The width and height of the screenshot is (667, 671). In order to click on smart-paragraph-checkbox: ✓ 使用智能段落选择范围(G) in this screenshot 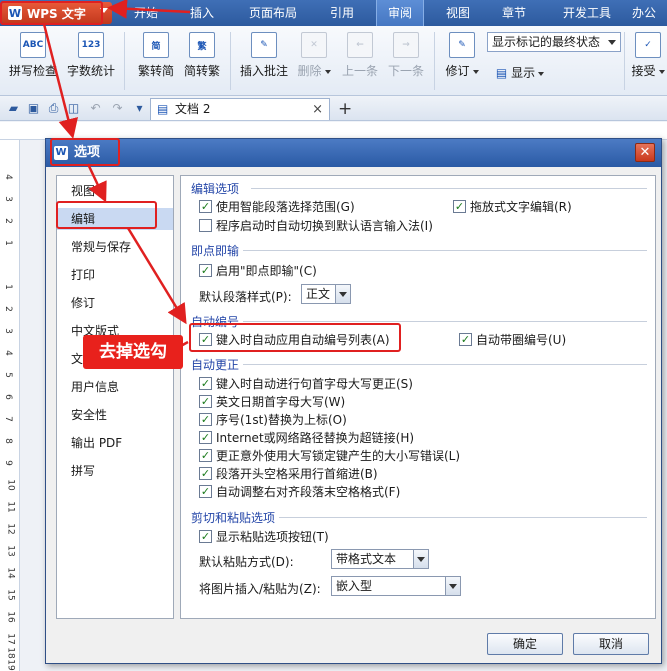, I will do `click(277, 206)`.